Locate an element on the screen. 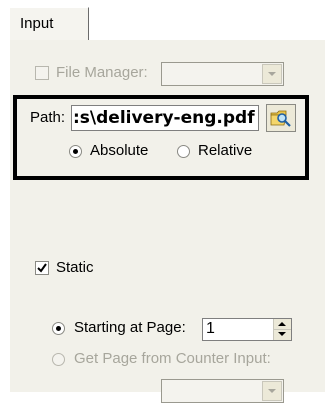  tab-input: Input is located at coordinates (49, 24).